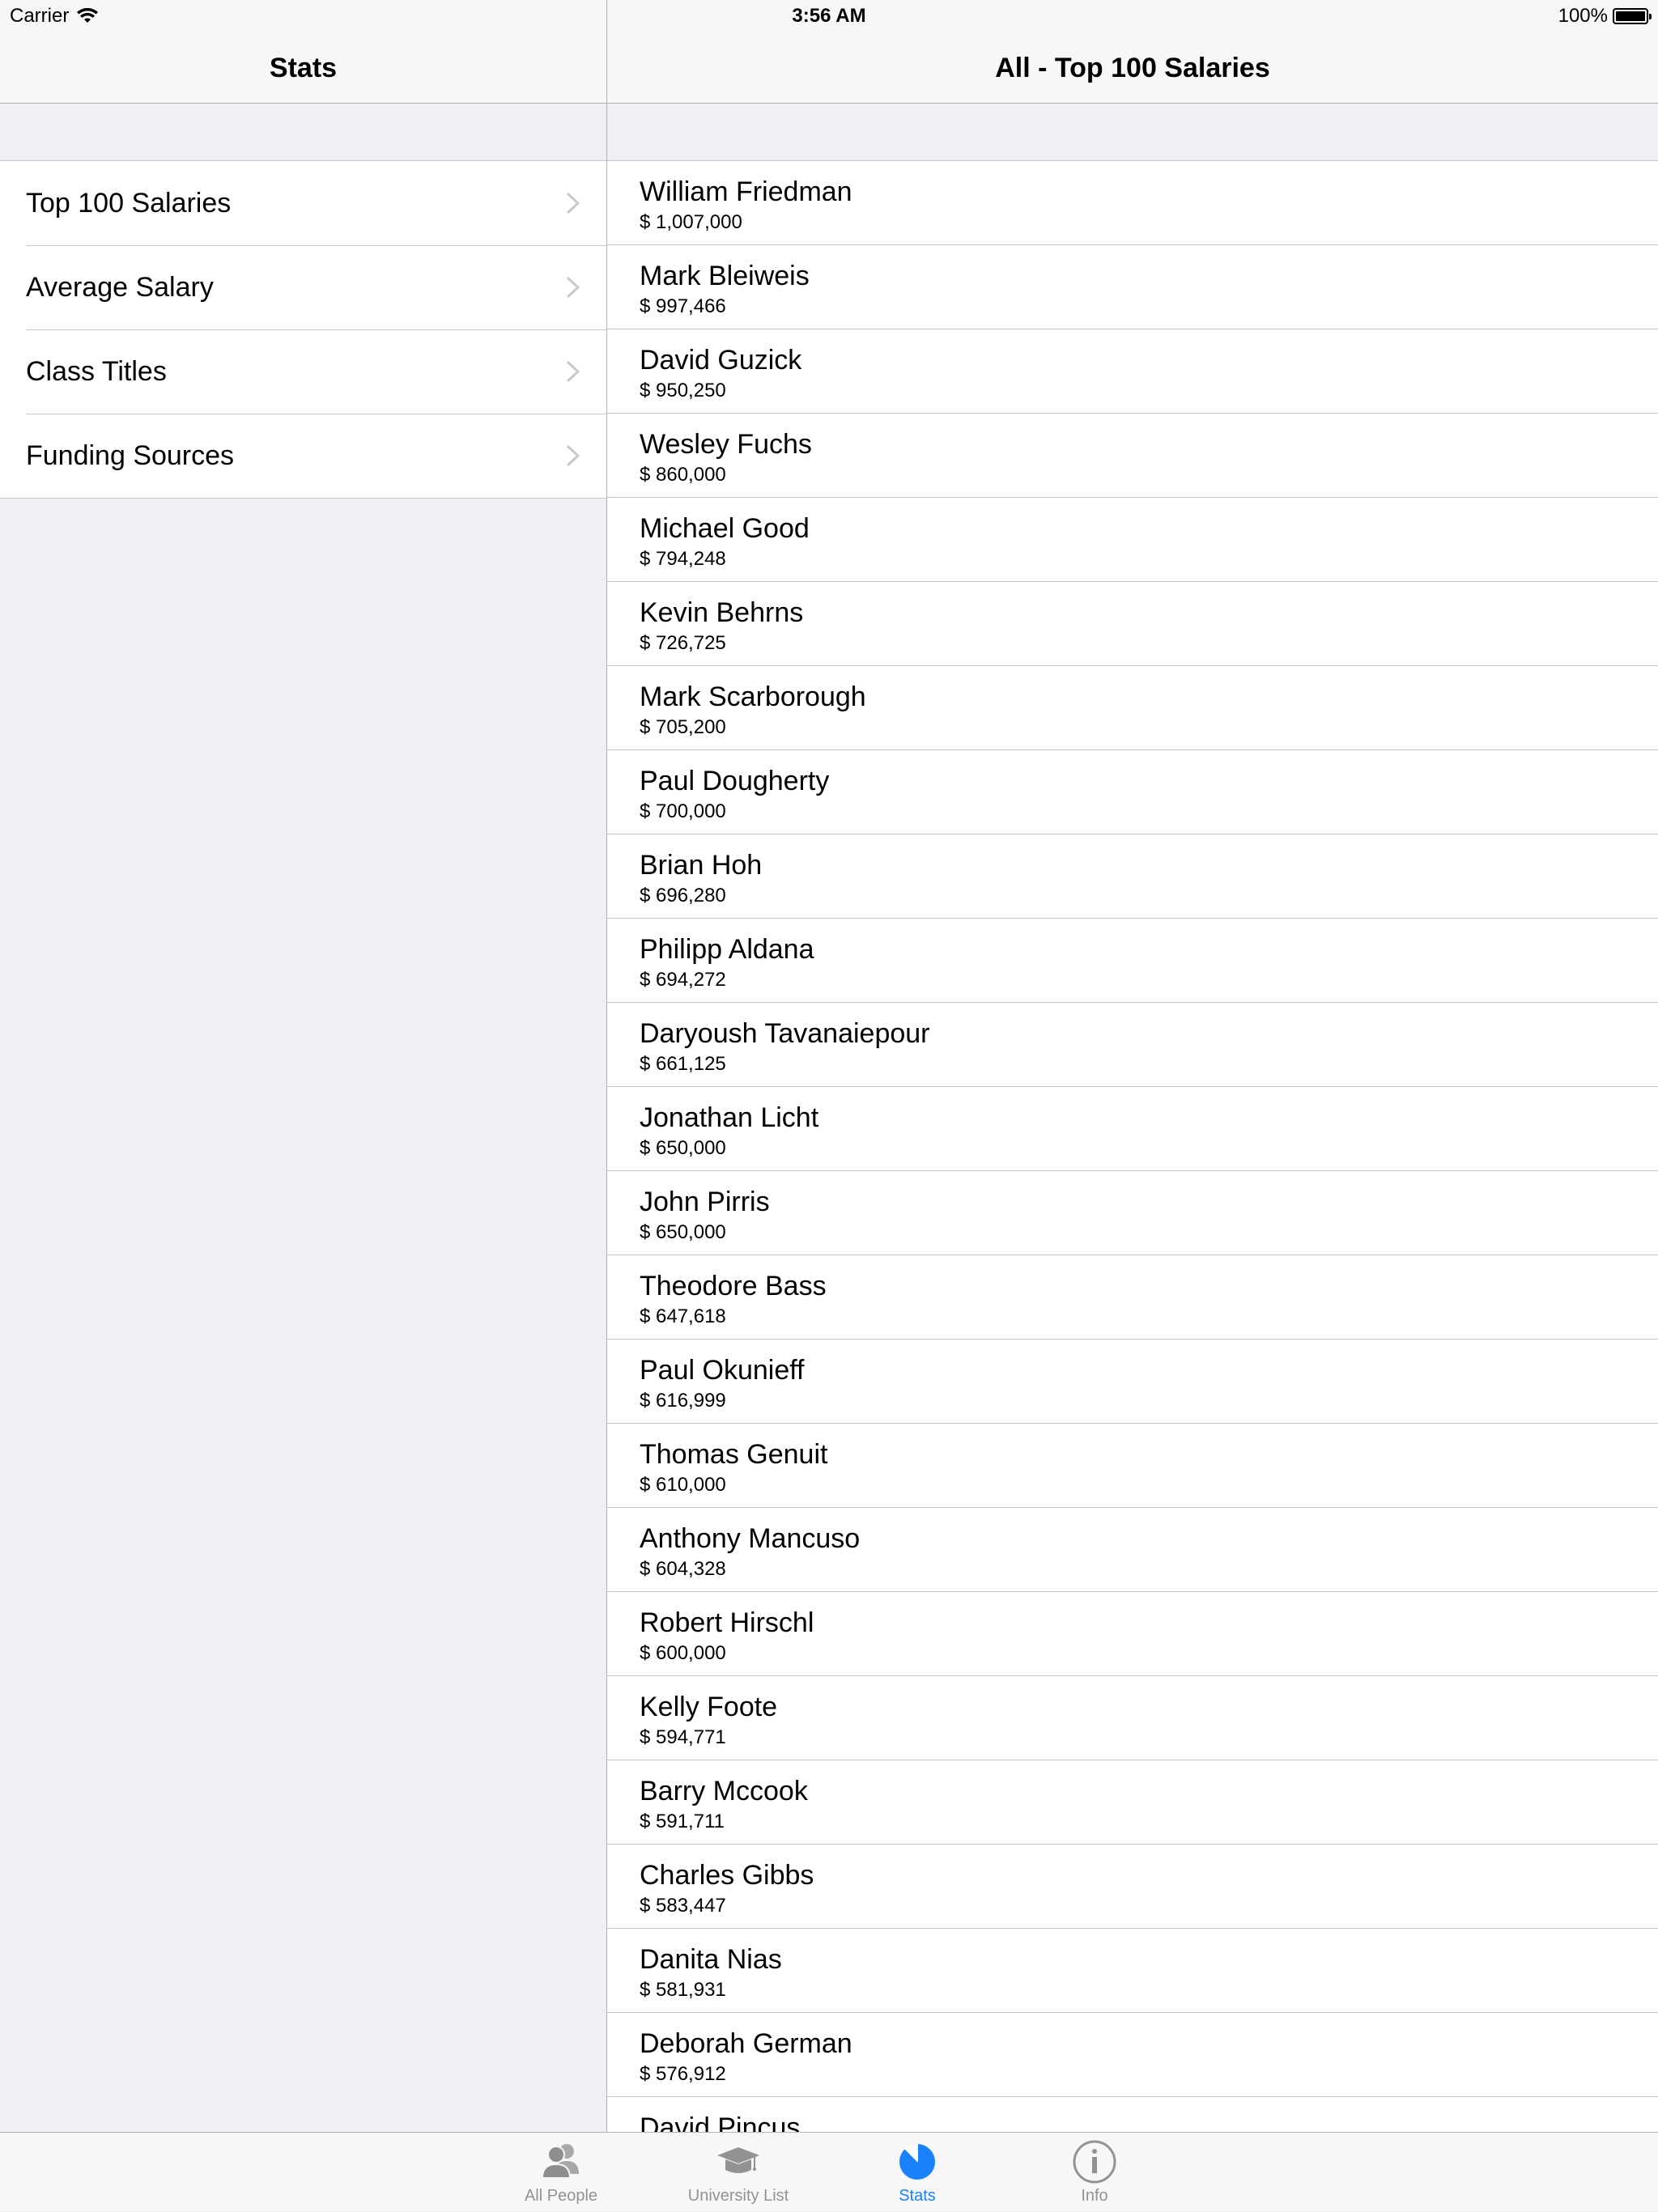 The width and height of the screenshot is (1658, 2212). What do you see at coordinates (1132, 1634) in the screenshot?
I see `salary-row: Robert Hirschl $ 600,000` at bounding box center [1132, 1634].